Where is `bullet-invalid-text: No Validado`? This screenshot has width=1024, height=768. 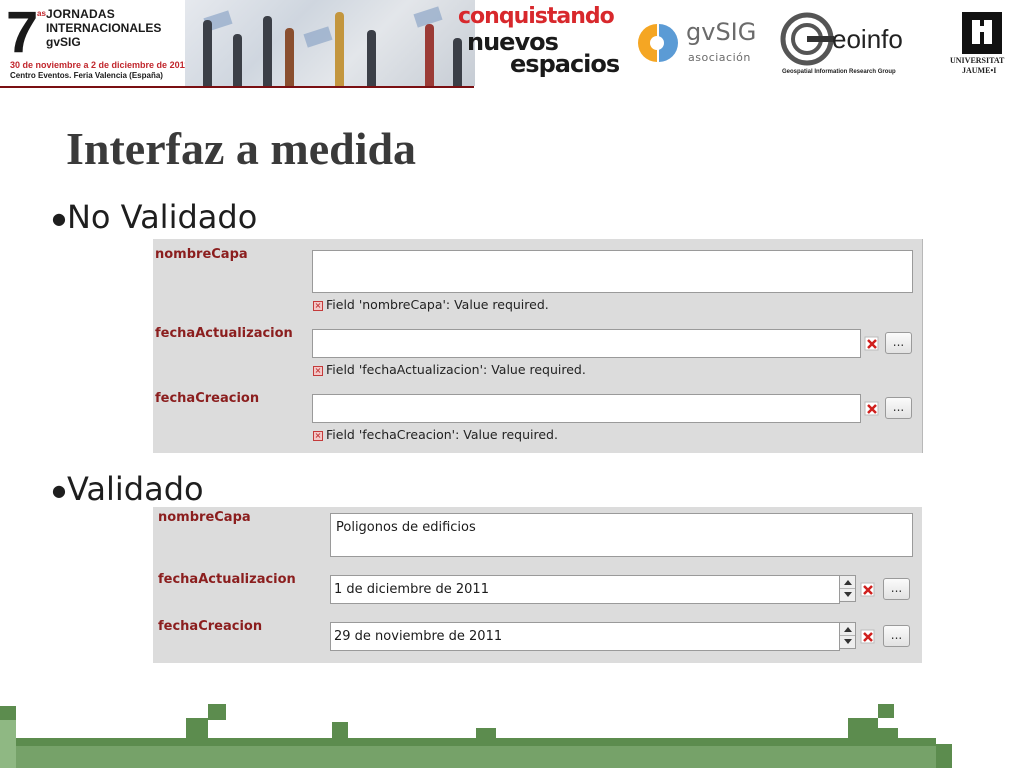 bullet-invalid-text: No Validado is located at coordinates (162, 217).